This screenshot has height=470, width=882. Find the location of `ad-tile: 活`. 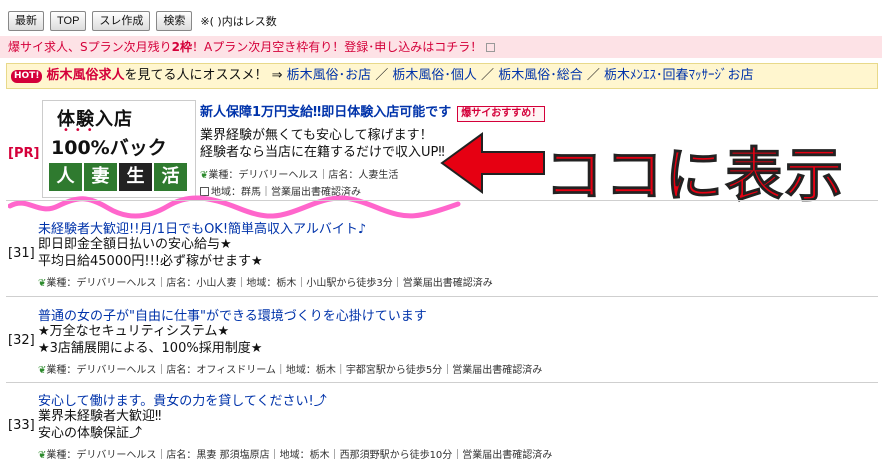

ad-tile: 活 is located at coordinates (170, 177).